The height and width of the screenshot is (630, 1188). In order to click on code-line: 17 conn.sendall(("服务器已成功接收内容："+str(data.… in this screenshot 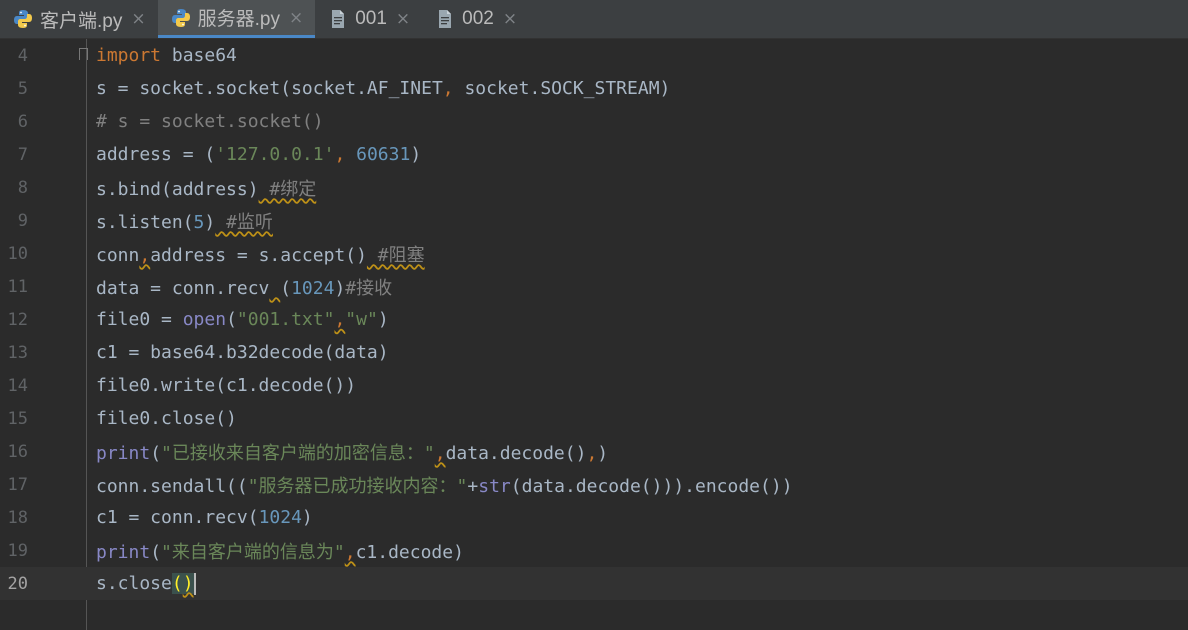, I will do `click(594, 484)`.